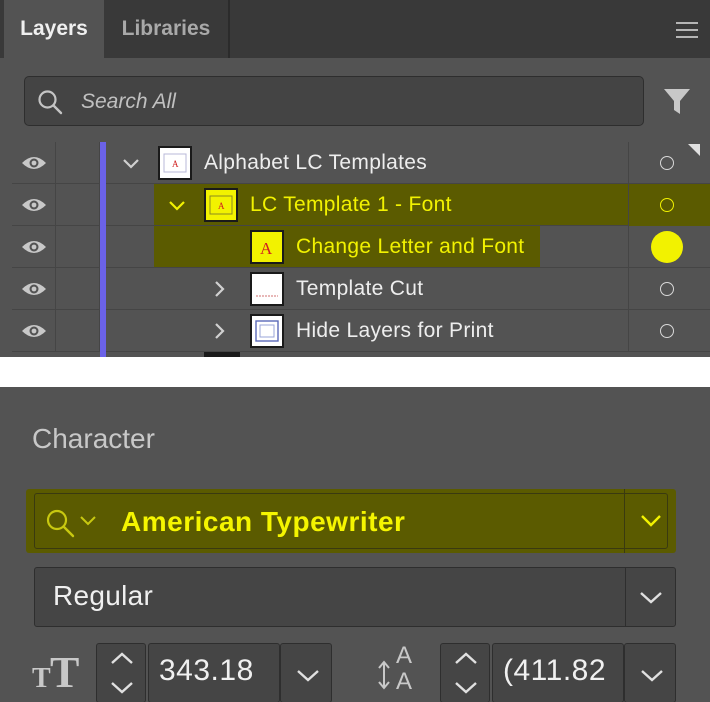  I want to click on leading-dropdown, so click(650, 672).